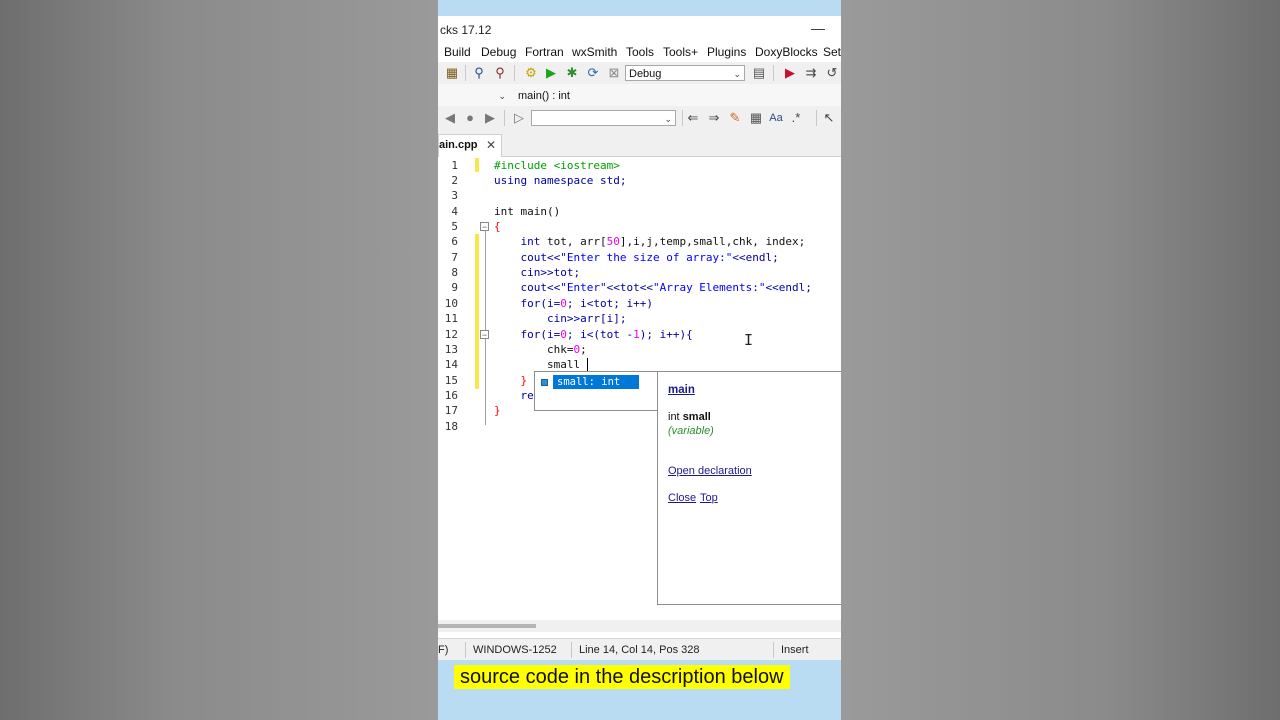 The height and width of the screenshot is (720, 1280). Describe the element at coordinates (680, 52) in the screenshot. I see `menu-tools-plus: Tools+` at that location.